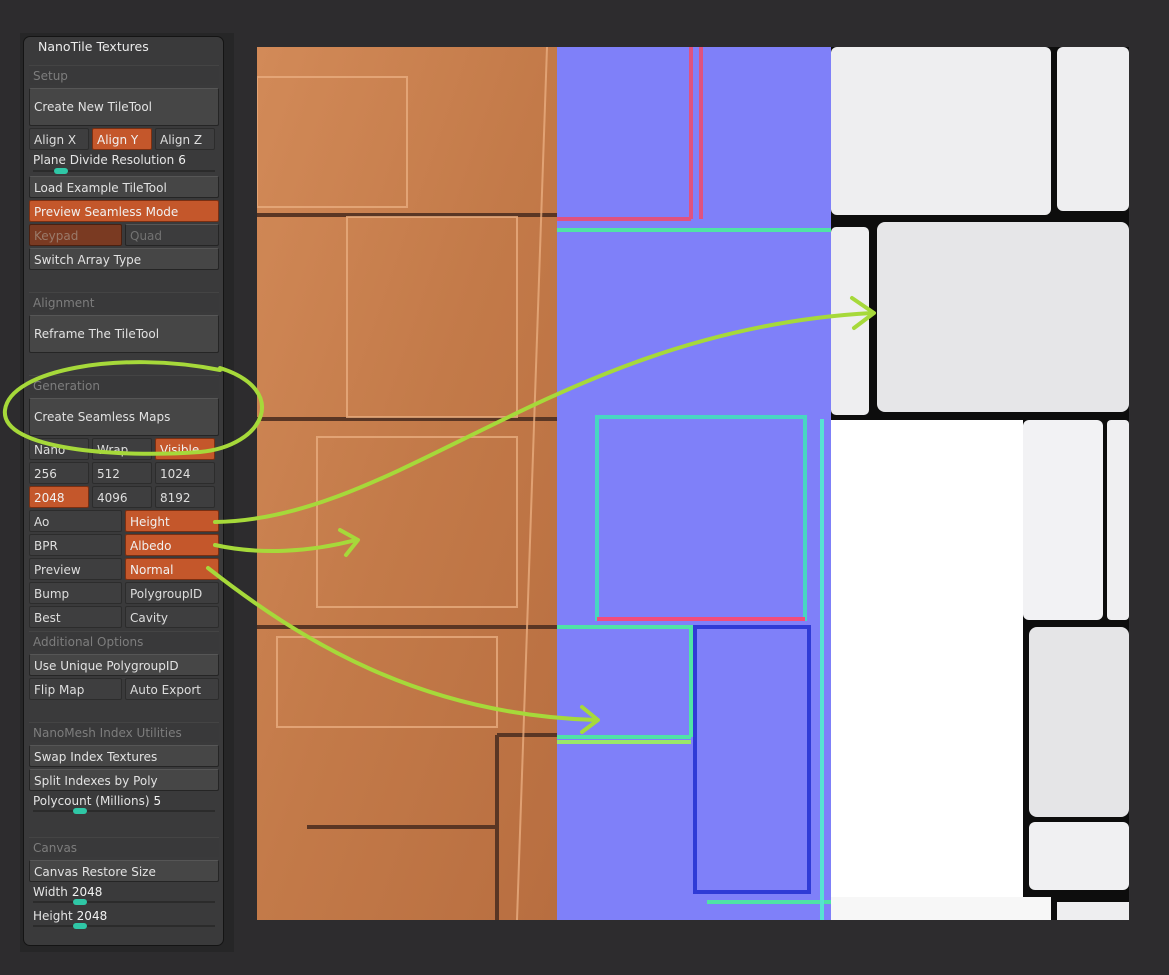 Image resolution: width=1169 pixels, height=975 pixels. I want to click on width-knob, so click(80, 902).